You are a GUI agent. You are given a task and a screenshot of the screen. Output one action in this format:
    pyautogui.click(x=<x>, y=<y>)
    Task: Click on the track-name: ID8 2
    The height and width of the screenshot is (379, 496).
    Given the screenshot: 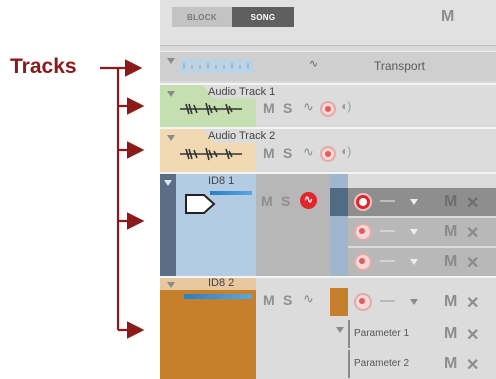 What is the action you would take?
    pyautogui.click(x=221, y=283)
    